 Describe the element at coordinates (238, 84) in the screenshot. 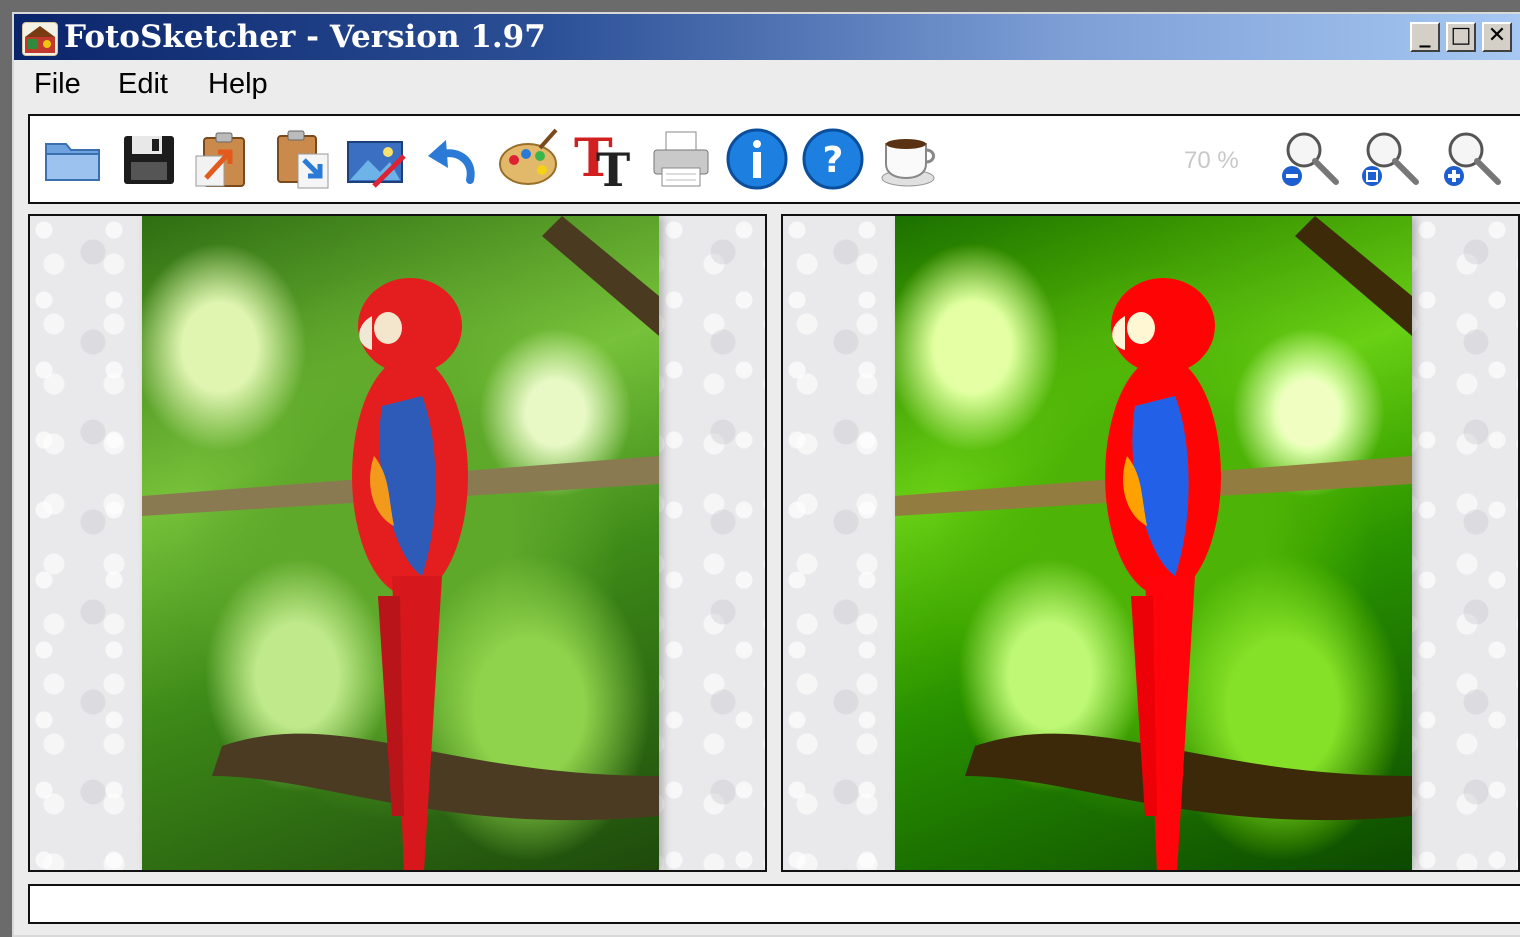

I see `menu-help: Help` at that location.